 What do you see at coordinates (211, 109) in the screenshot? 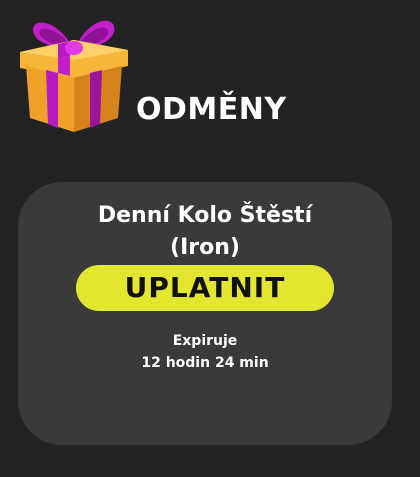
I see `page-title: ODMĚNY` at bounding box center [211, 109].